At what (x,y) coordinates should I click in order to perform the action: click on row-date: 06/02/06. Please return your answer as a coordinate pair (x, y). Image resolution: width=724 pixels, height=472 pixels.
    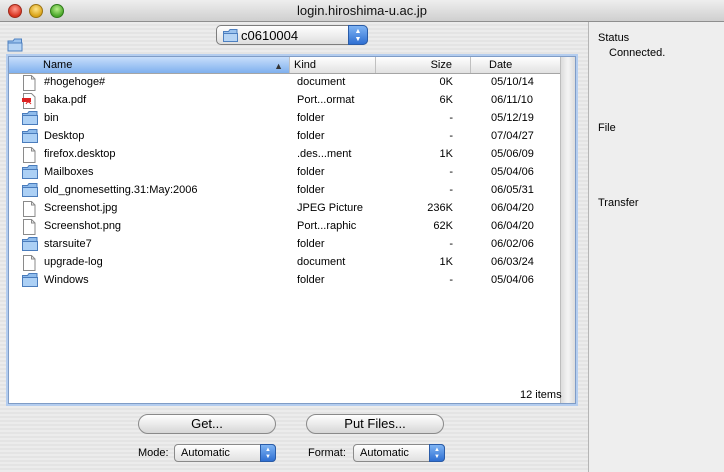
    Looking at the image, I should click on (512, 244).